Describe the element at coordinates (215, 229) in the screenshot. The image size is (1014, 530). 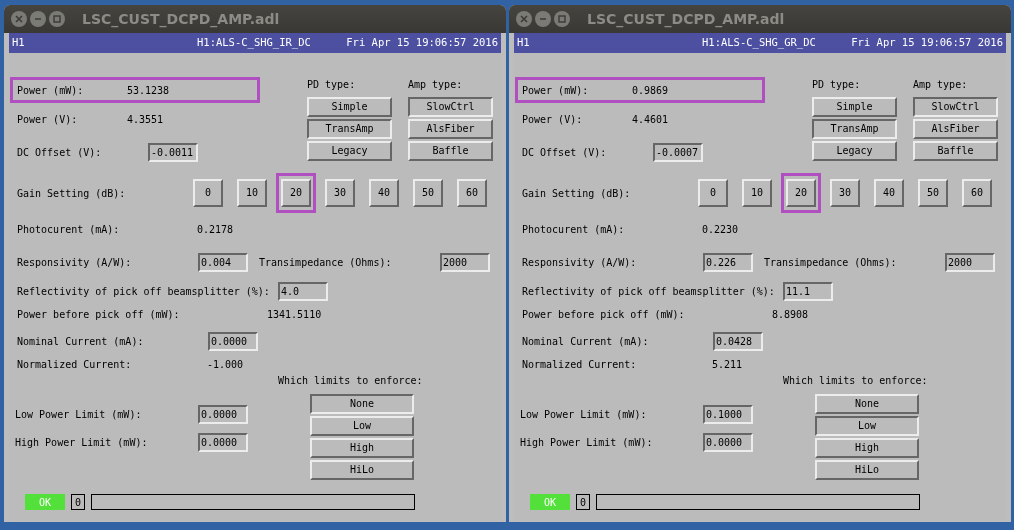
I see `readout-value: 0.2178` at that location.